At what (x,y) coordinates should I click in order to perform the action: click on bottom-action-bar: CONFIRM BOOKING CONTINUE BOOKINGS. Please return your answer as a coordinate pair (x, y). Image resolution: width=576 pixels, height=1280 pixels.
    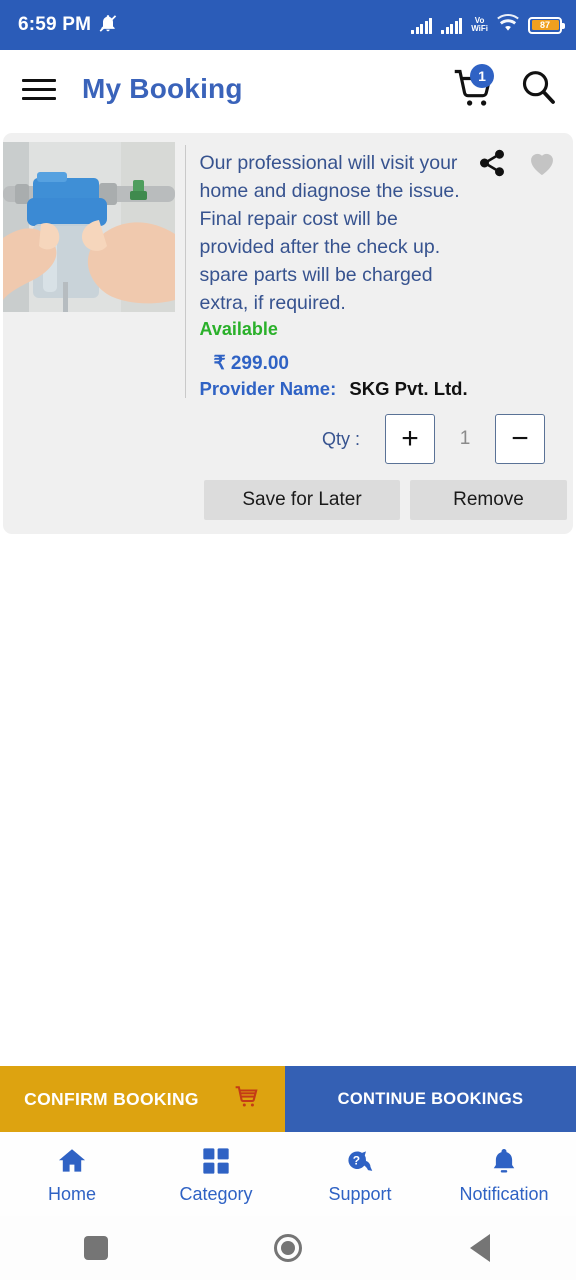
    Looking at the image, I should click on (288, 1099).